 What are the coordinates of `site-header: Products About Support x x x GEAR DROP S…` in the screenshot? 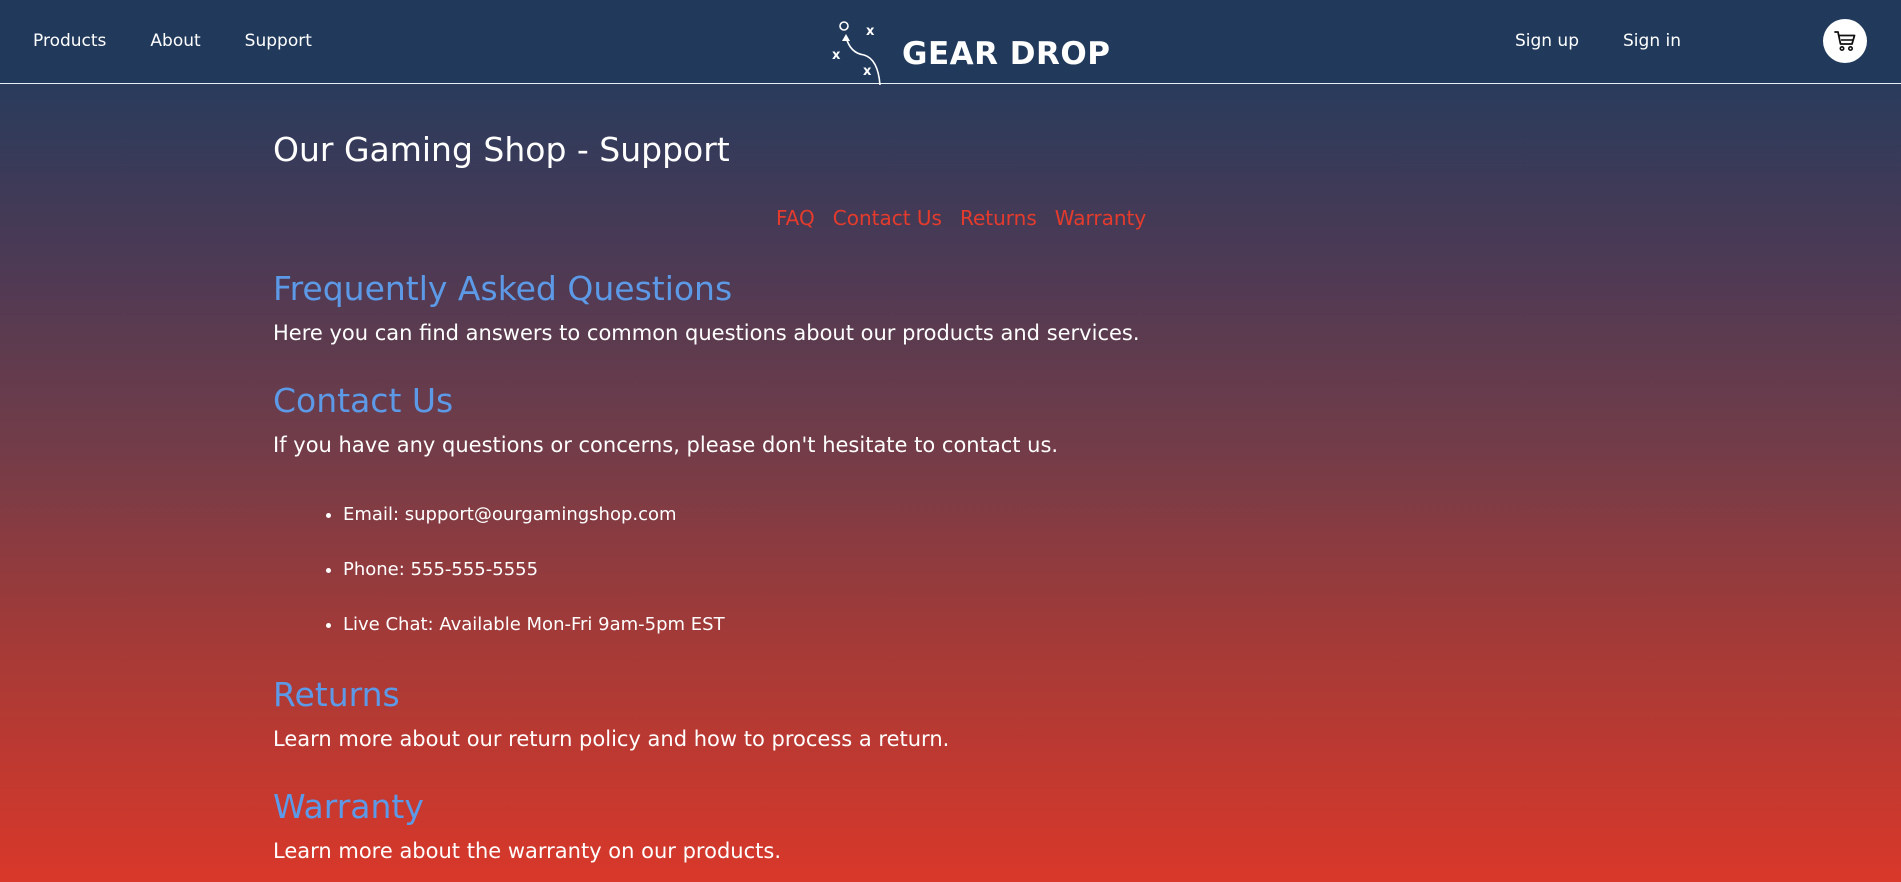 It's located at (950, 43).